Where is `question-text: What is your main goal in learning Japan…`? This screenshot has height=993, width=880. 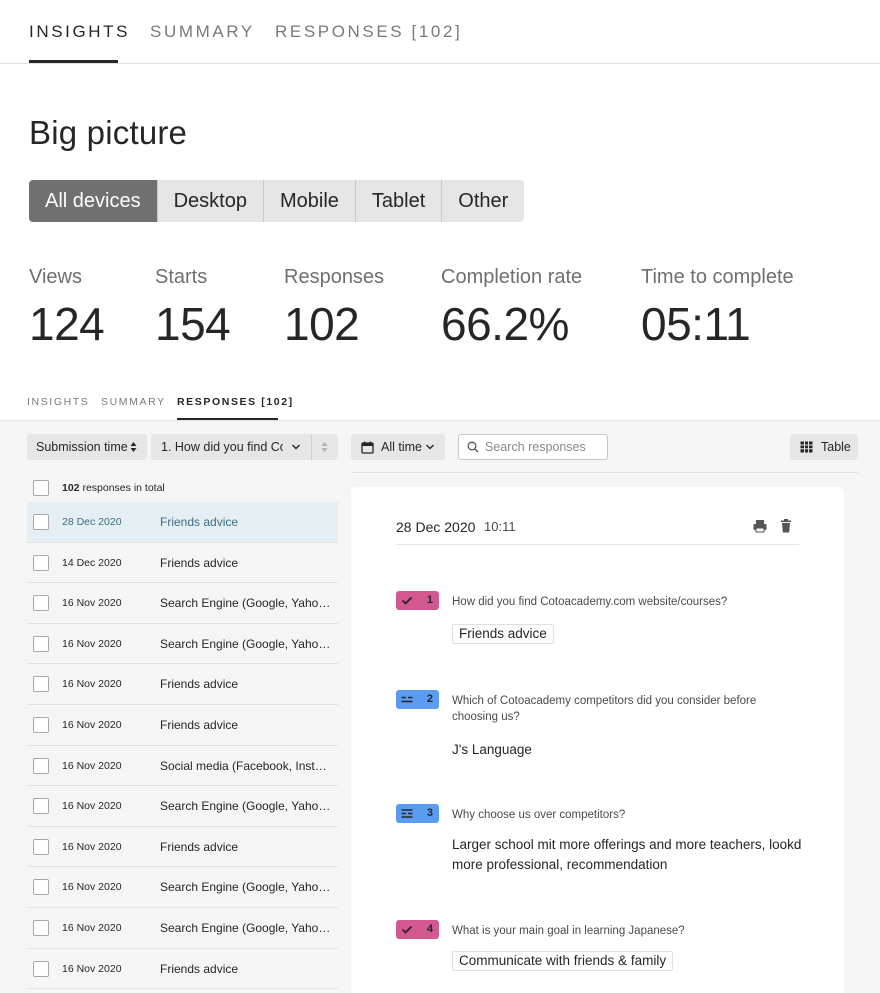
question-text: What is your main goal in learning Japan… is located at coordinates (568, 931).